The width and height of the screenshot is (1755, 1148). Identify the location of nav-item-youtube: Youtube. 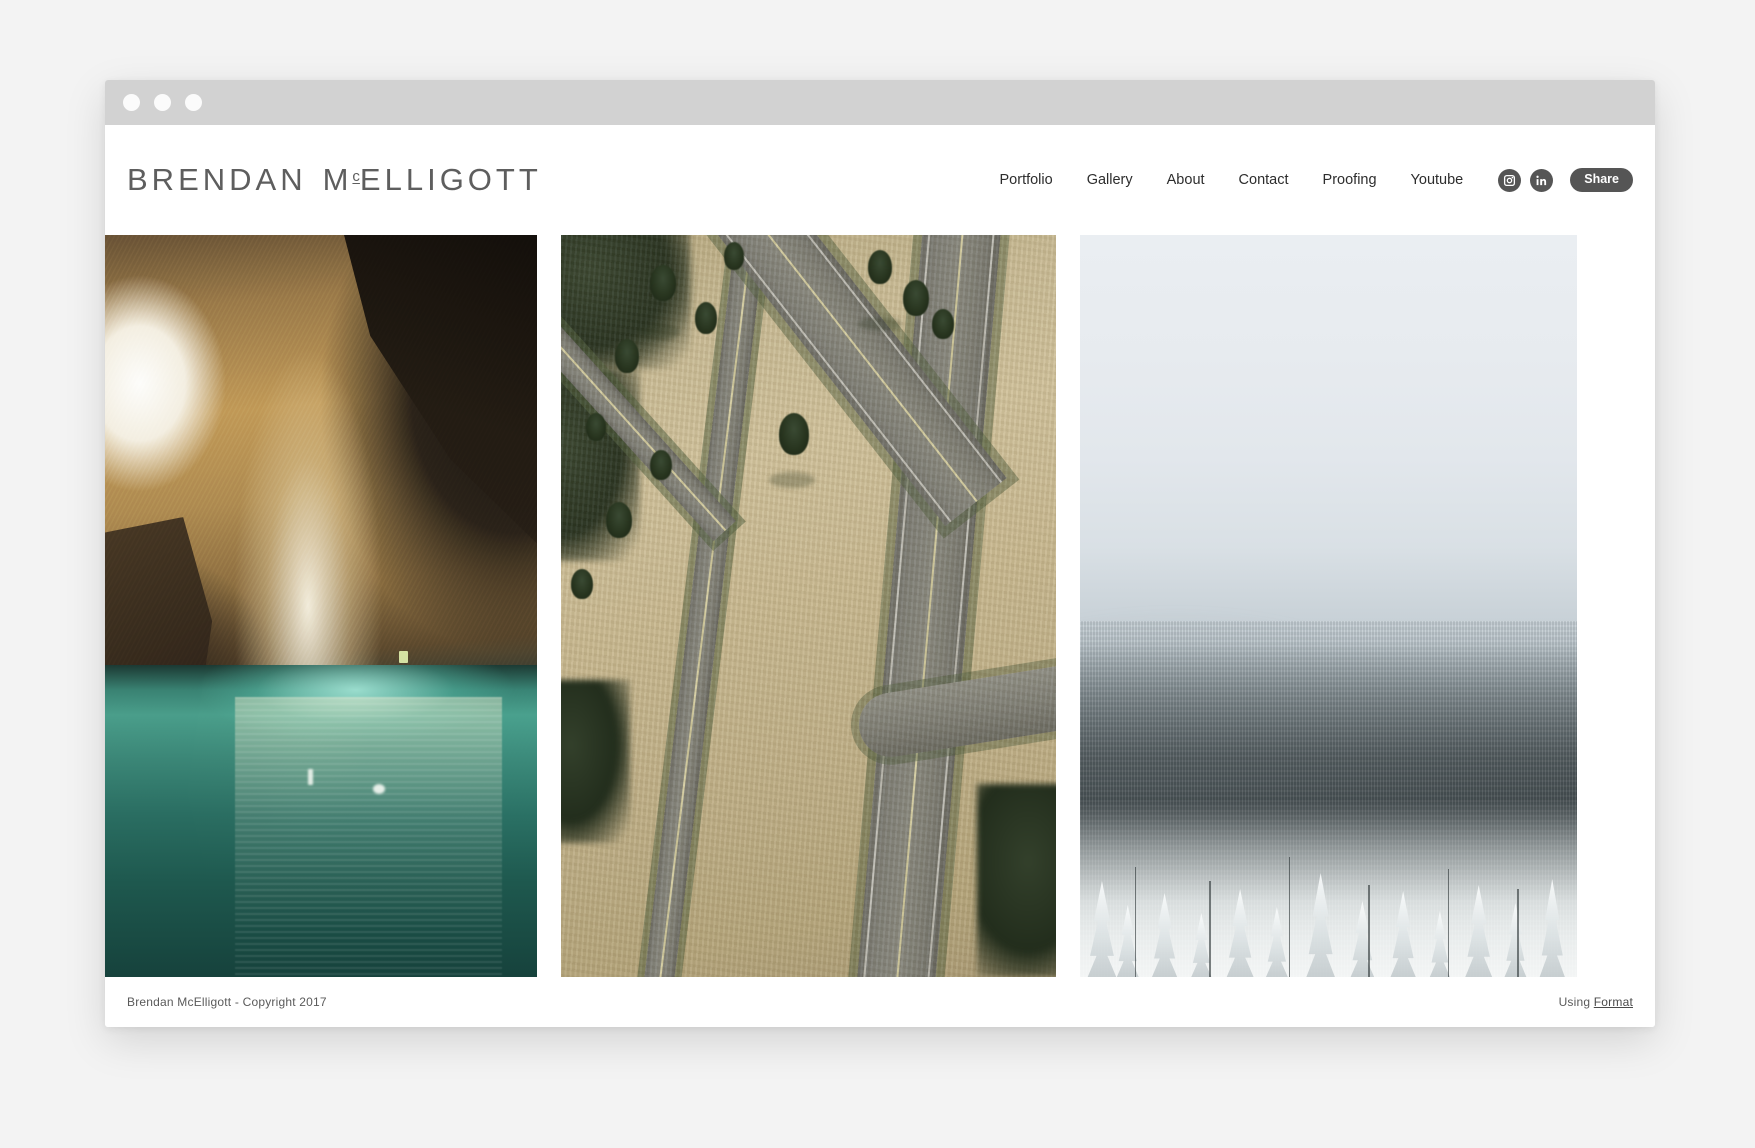
(1437, 180).